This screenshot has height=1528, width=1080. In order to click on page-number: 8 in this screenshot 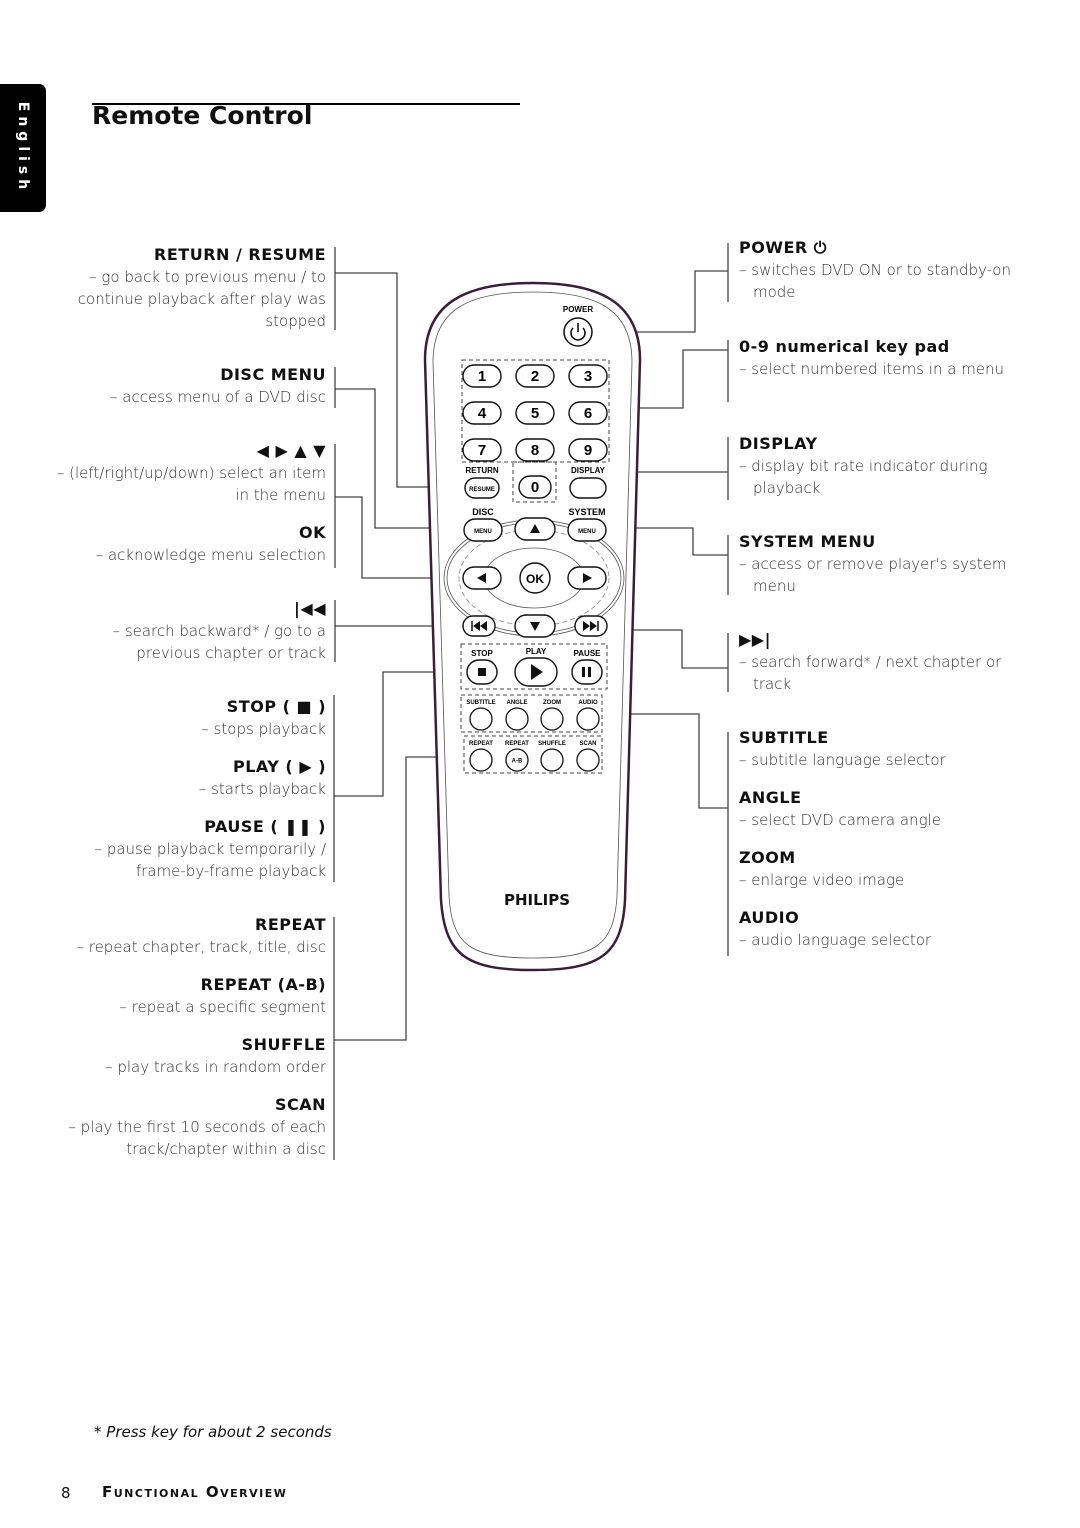, I will do `click(66, 1493)`.